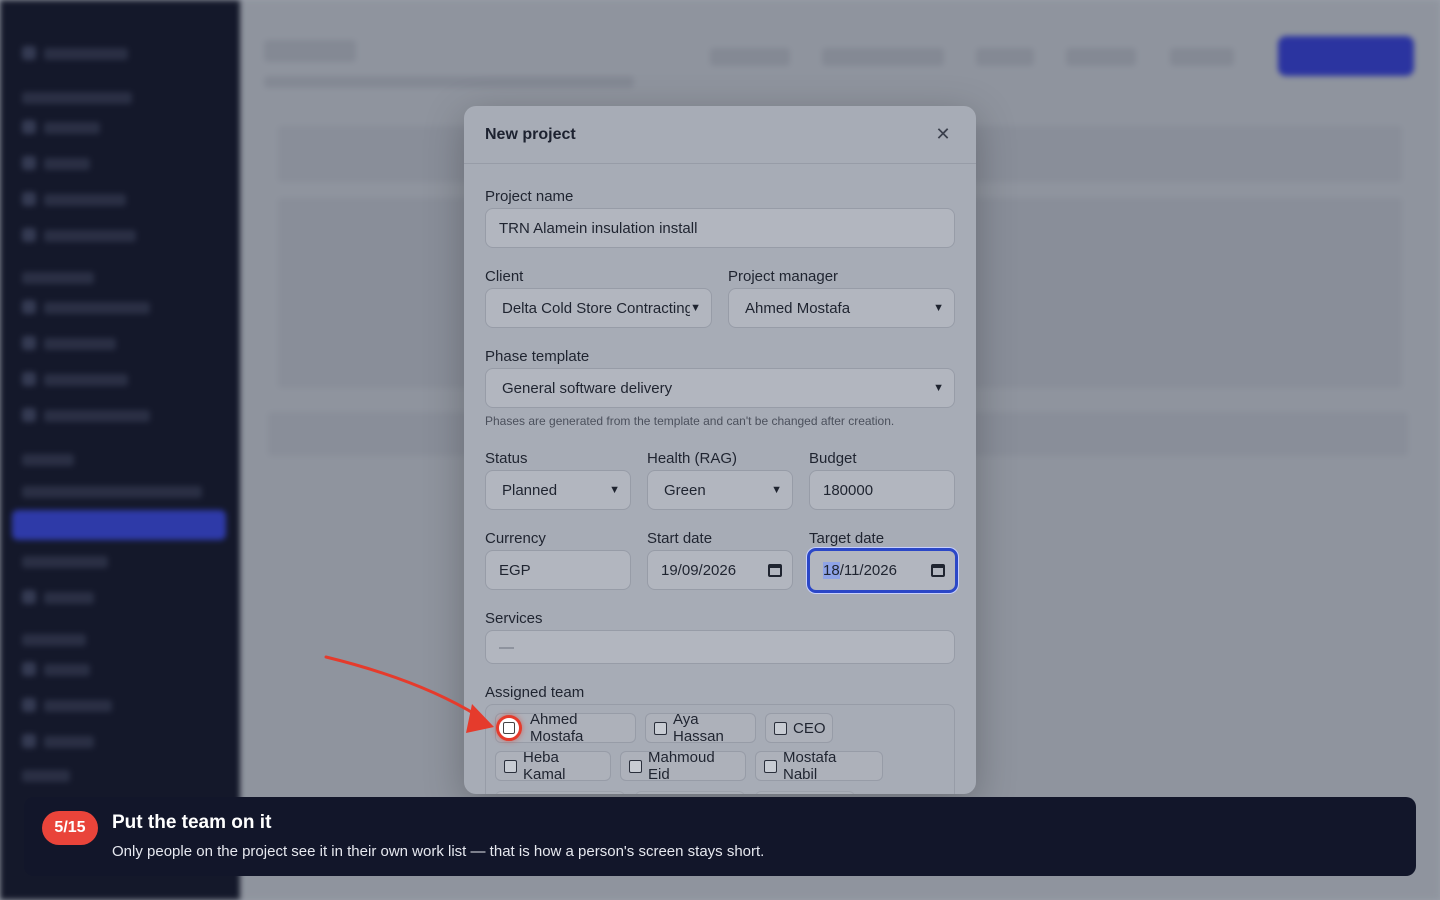  What do you see at coordinates (685, 490) in the screenshot?
I see `health-value: Green` at bounding box center [685, 490].